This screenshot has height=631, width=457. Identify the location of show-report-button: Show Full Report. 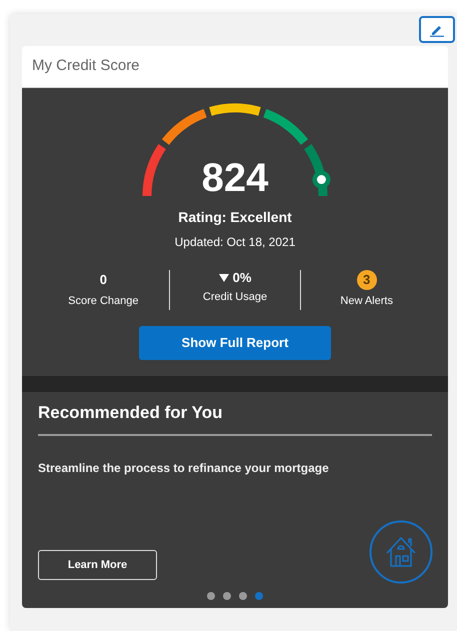
(235, 343).